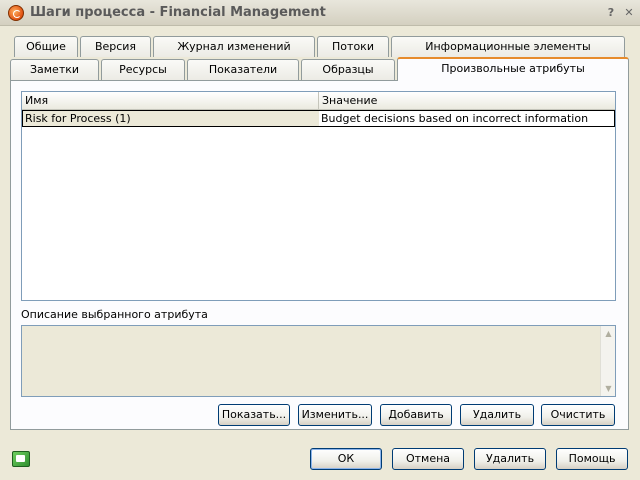 The height and width of the screenshot is (480, 640). I want to click on attribute-name-cell: Risk for Process (1), so click(171, 118).